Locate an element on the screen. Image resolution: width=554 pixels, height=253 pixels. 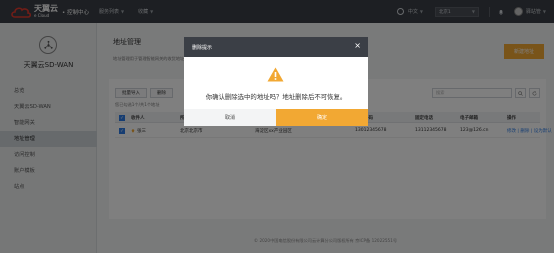
close-icon: × is located at coordinates (357, 46).